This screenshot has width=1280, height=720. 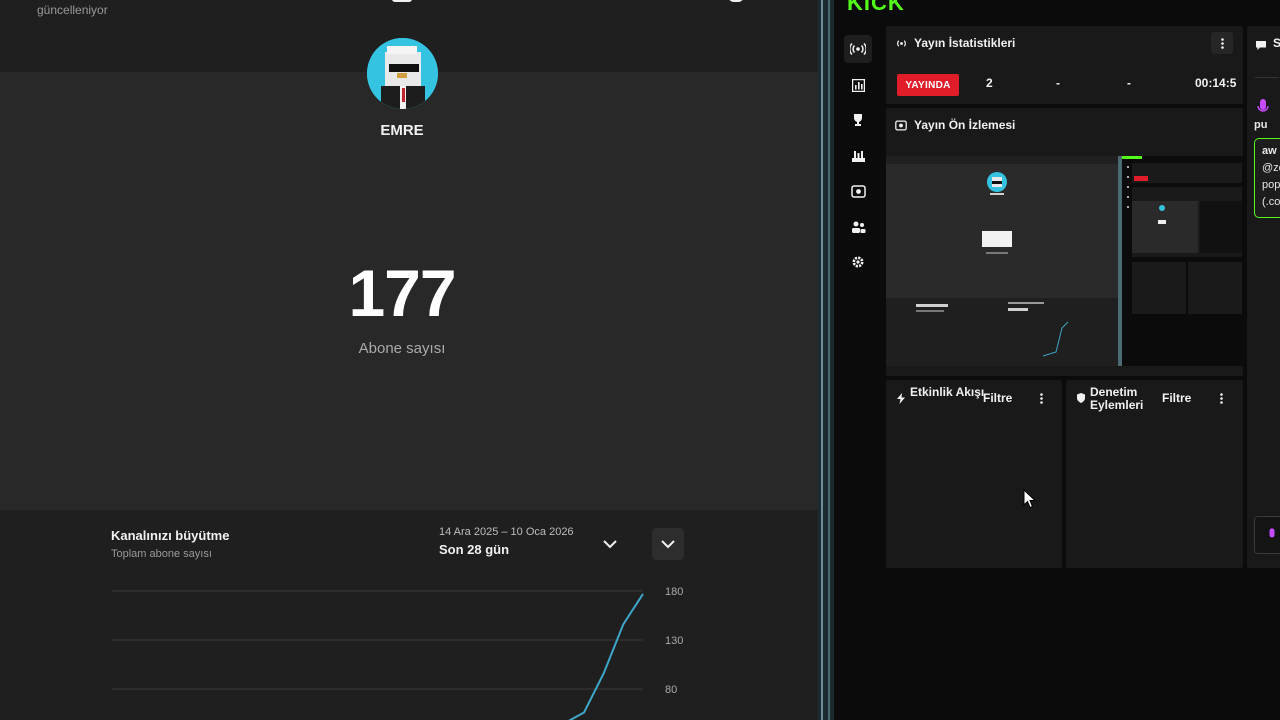 I want to click on stat-value-2: -, so click(x=1058, y=83).